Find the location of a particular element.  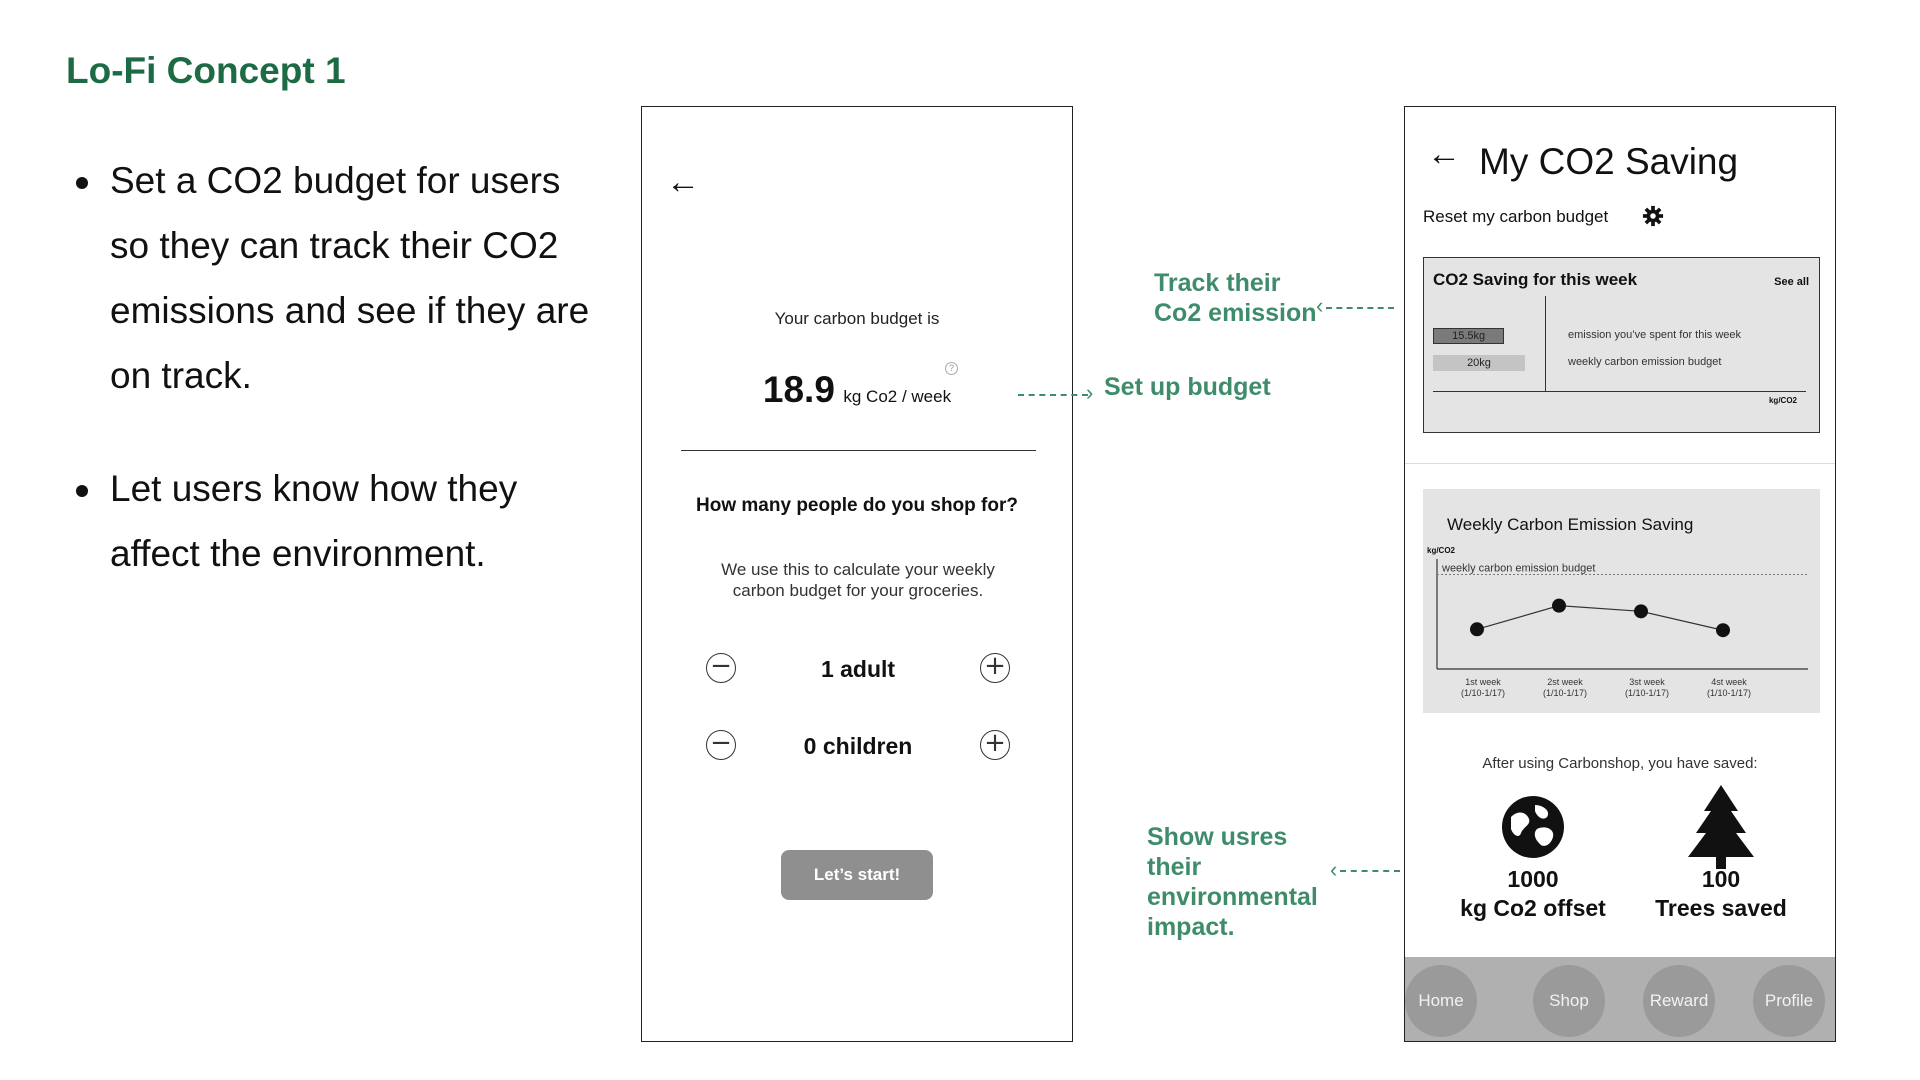

adult-counter: − 1 adult + is located at coordinates (858, 670).